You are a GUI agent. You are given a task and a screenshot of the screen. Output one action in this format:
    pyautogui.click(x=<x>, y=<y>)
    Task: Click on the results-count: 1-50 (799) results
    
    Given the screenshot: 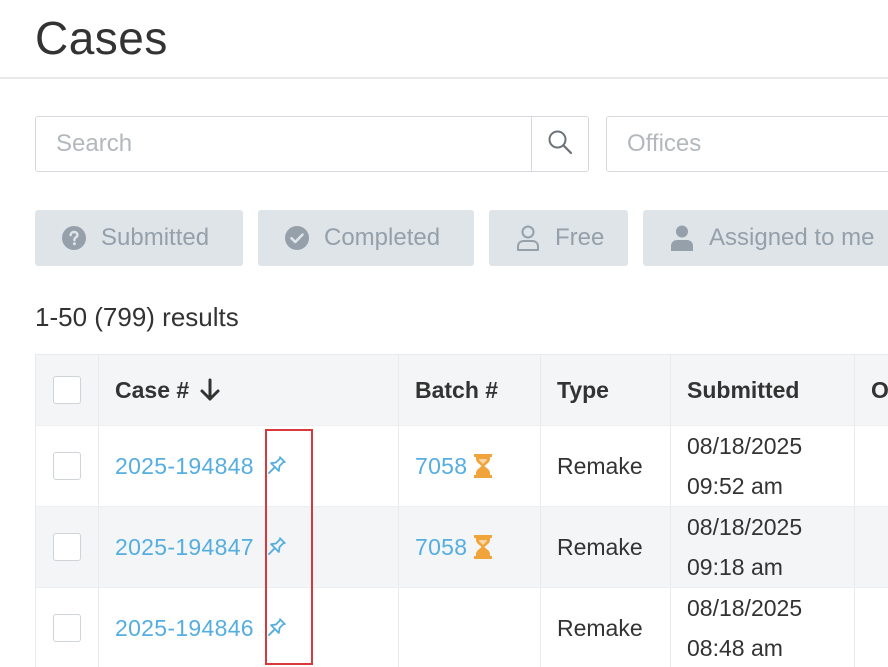 What is the action you would take?
    pyautogui.click(x=137, y=317)
    